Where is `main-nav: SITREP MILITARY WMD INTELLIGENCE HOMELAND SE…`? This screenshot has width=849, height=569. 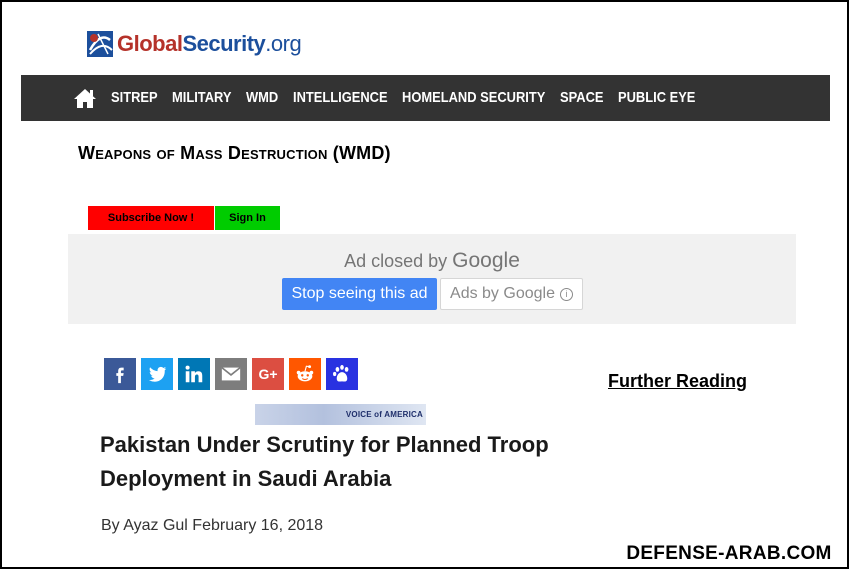
main-nav: SITREP MILITARY WMD INTELLIGENCE HOMELAND SE… is located at coordinates (425, 98).